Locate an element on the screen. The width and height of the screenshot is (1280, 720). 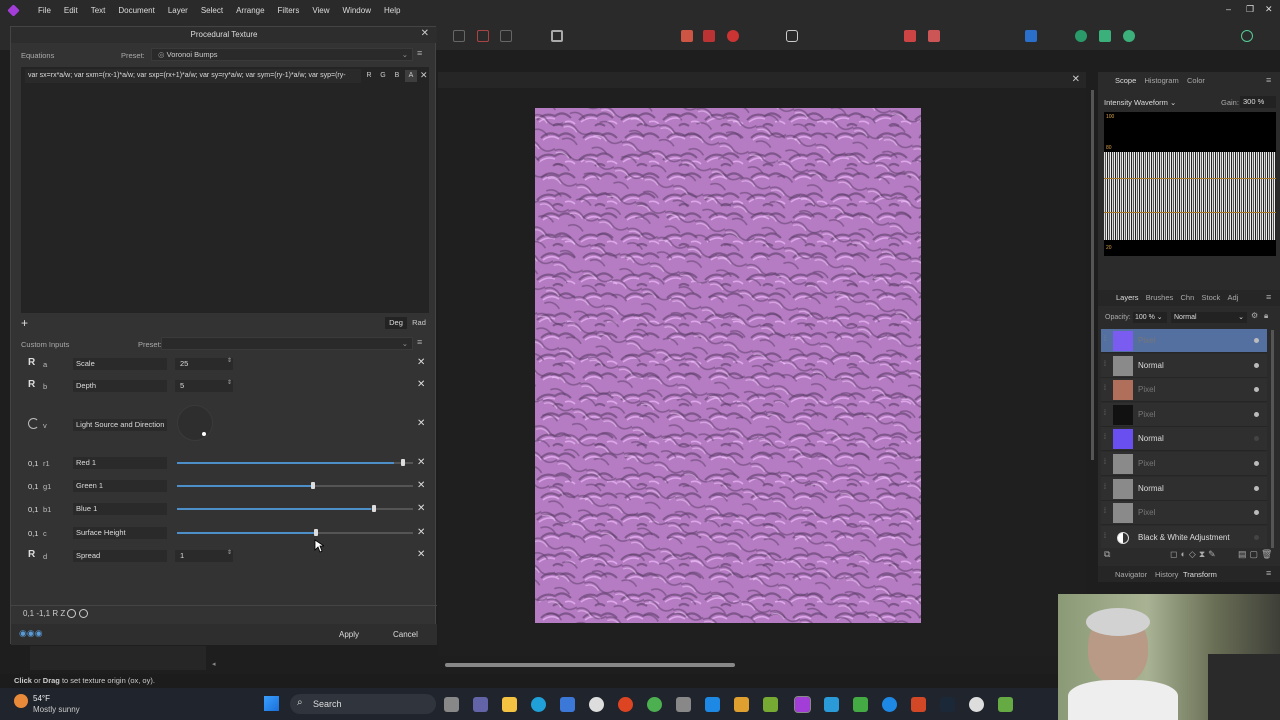
taskbar-search-box: ⌕ Search is located at coordinates (363, 704).